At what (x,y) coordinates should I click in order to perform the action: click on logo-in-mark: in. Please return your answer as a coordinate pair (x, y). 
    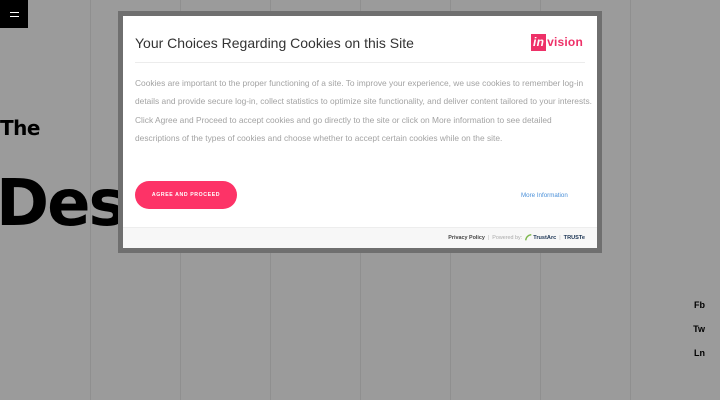
    Looking at the image, I should click on (539, 42).